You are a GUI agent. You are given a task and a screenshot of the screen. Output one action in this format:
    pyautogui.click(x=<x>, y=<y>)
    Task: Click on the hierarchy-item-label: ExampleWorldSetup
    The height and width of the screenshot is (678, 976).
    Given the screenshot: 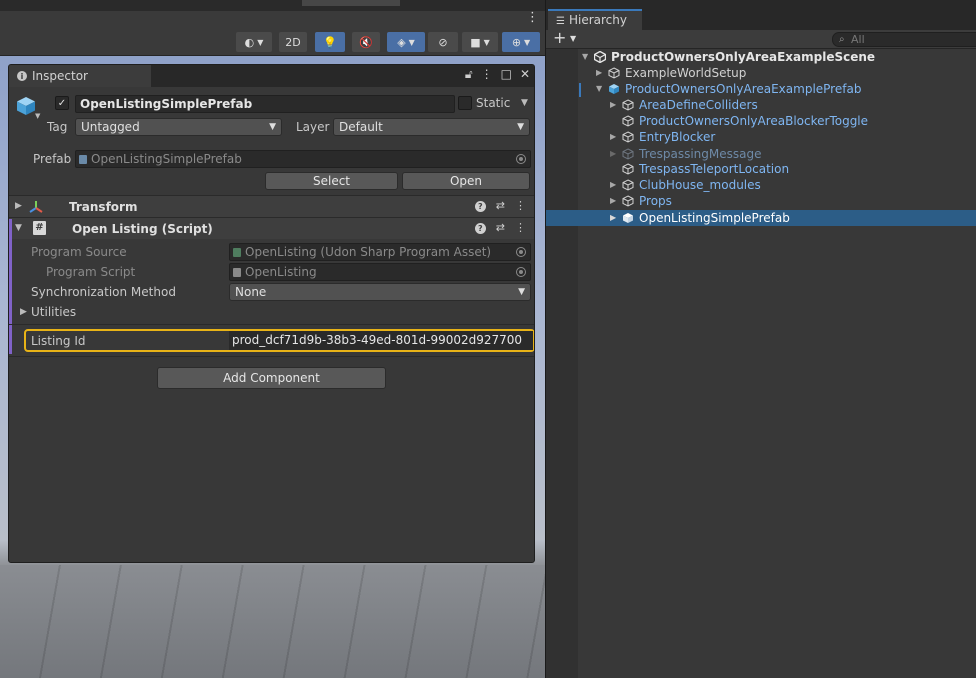 What is the action you would take?
    pyautogui.click(x=686, y=73)
    